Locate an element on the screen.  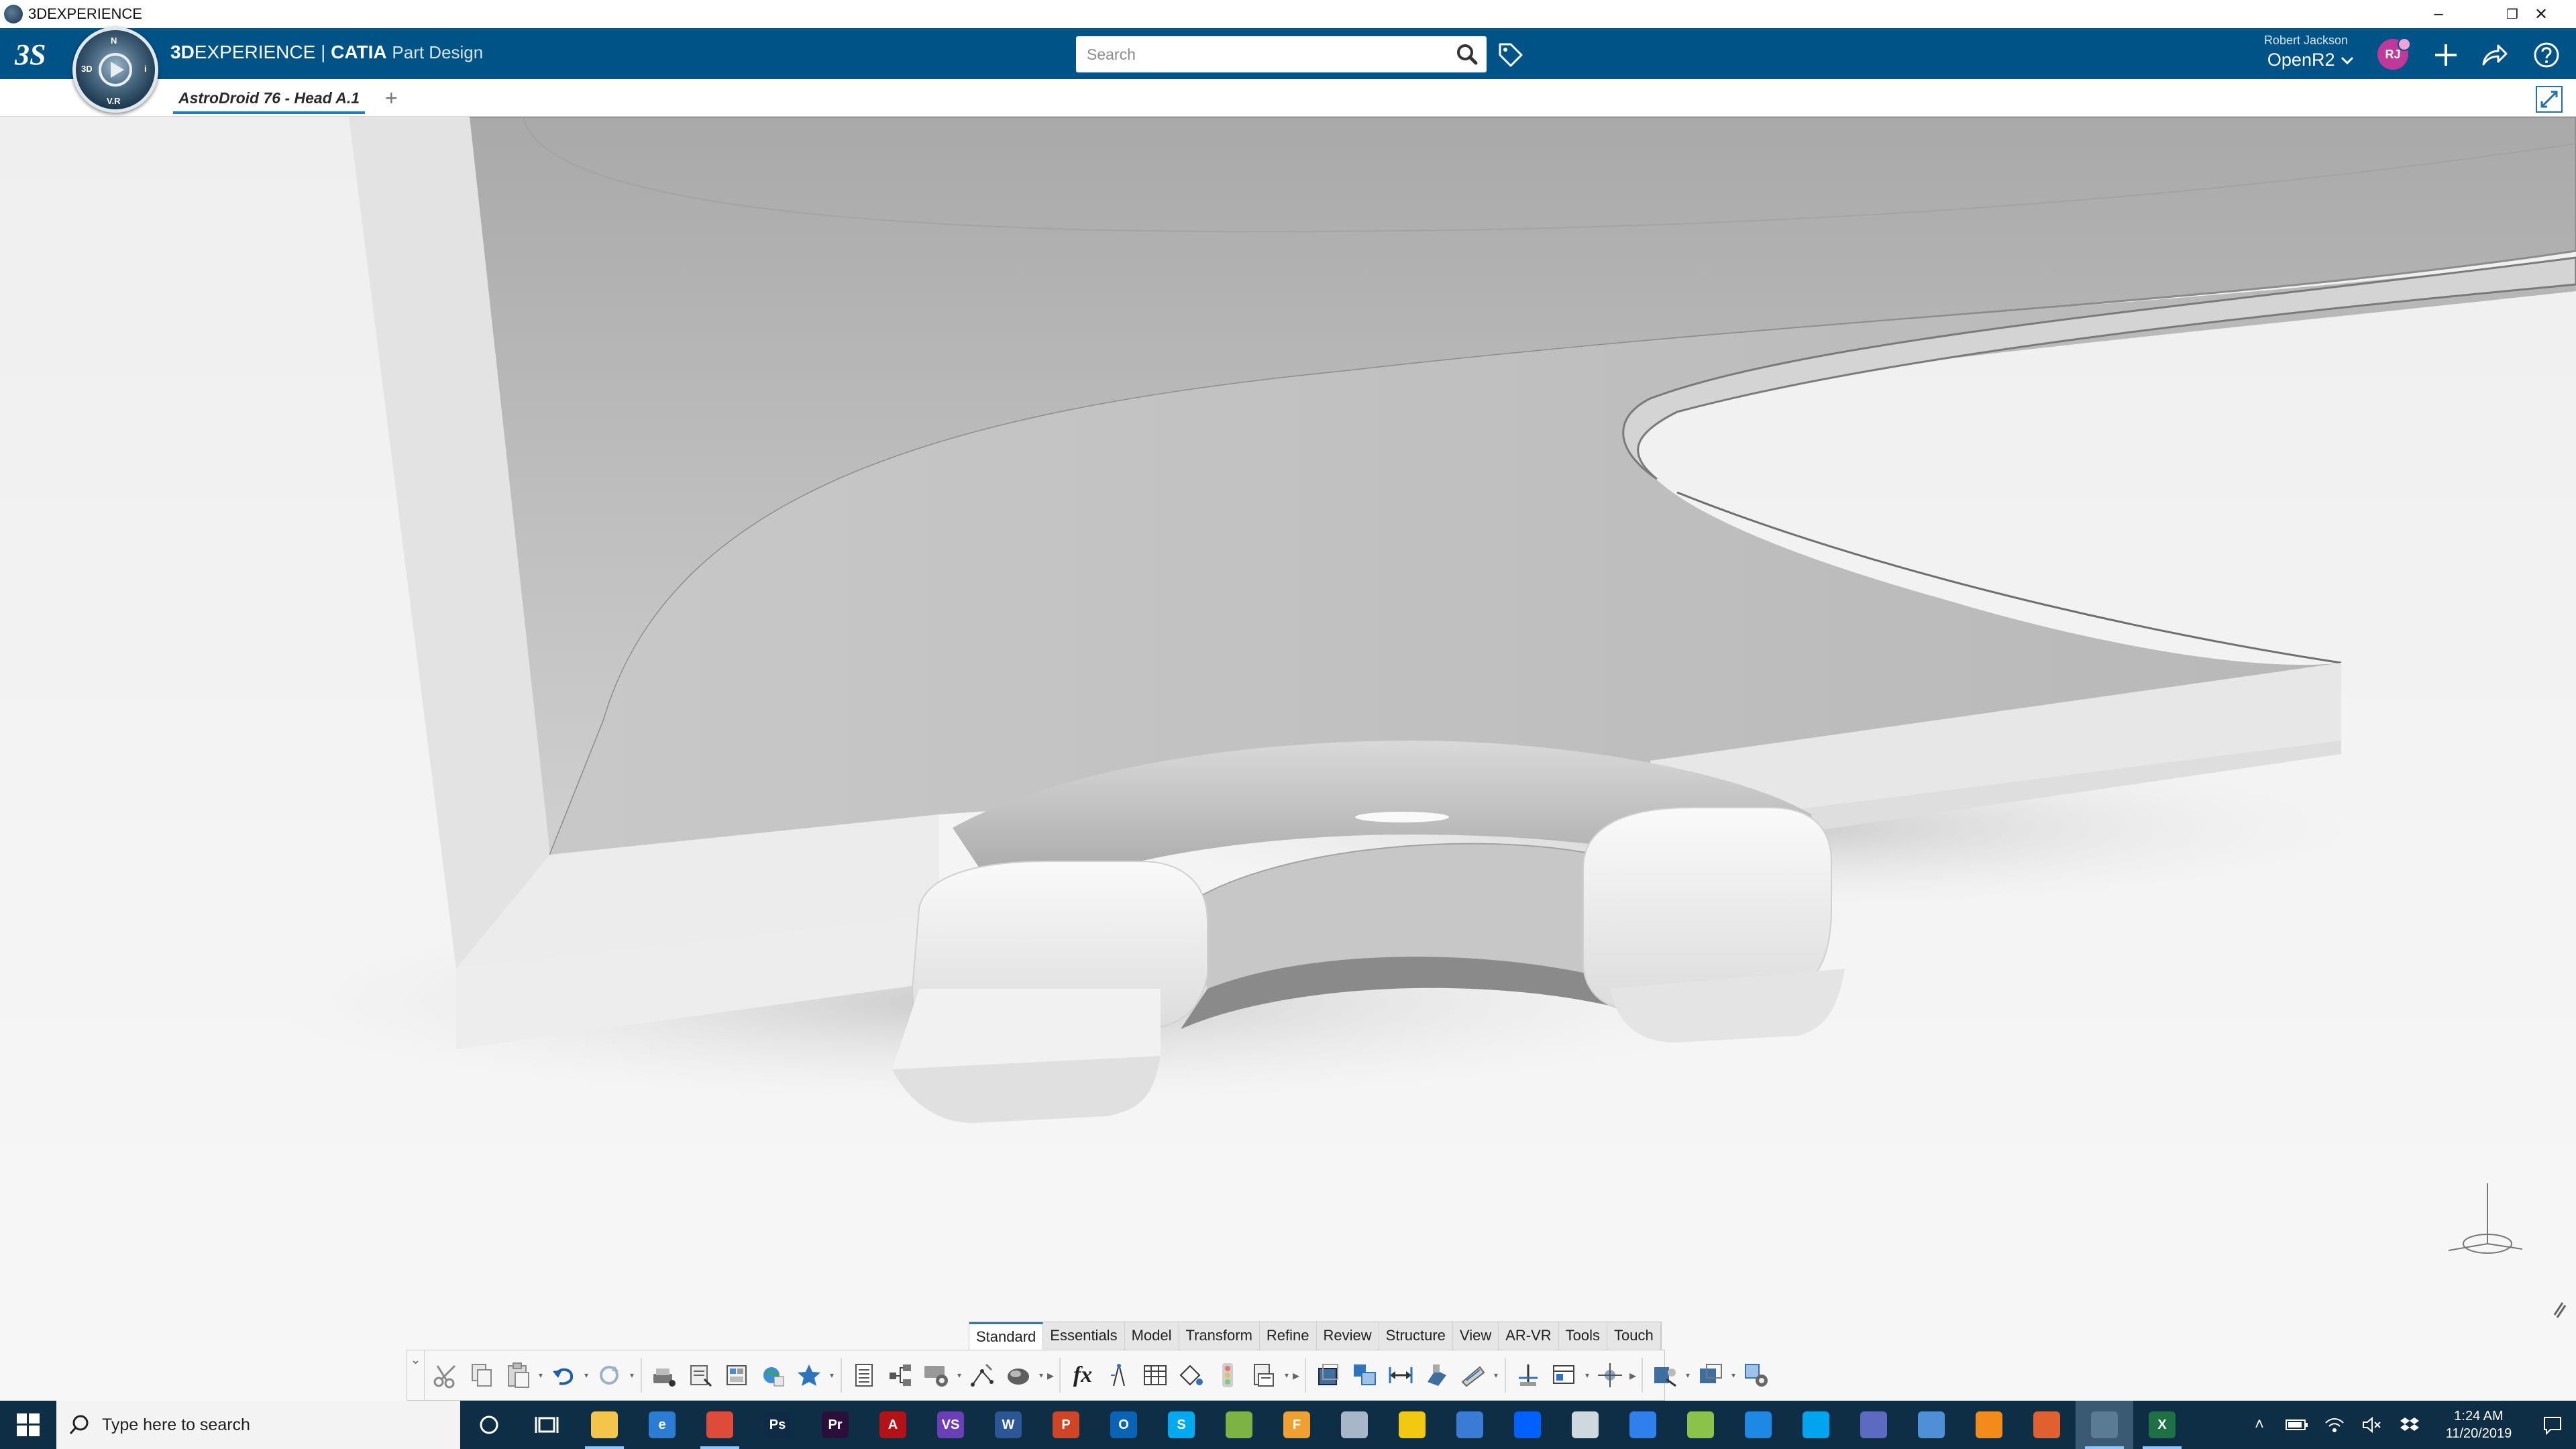
taskbar-app-premiere: Pr is located at coordinates (835, 1425).